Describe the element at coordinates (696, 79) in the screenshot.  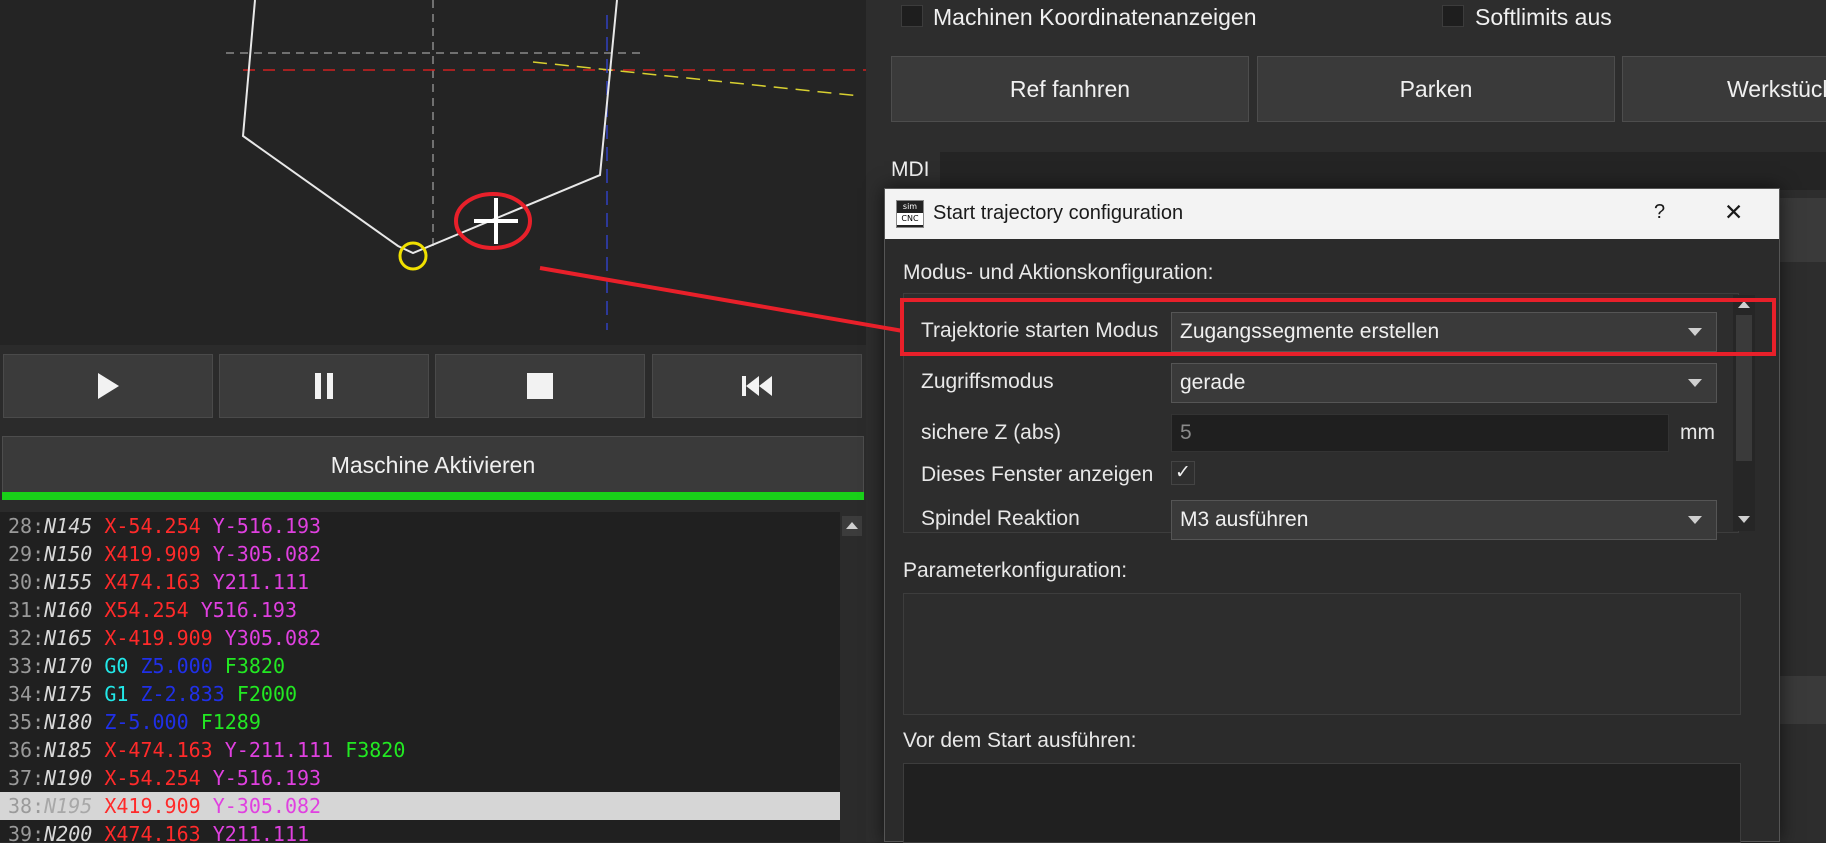
I see `yellow-dashed-line` at that location.